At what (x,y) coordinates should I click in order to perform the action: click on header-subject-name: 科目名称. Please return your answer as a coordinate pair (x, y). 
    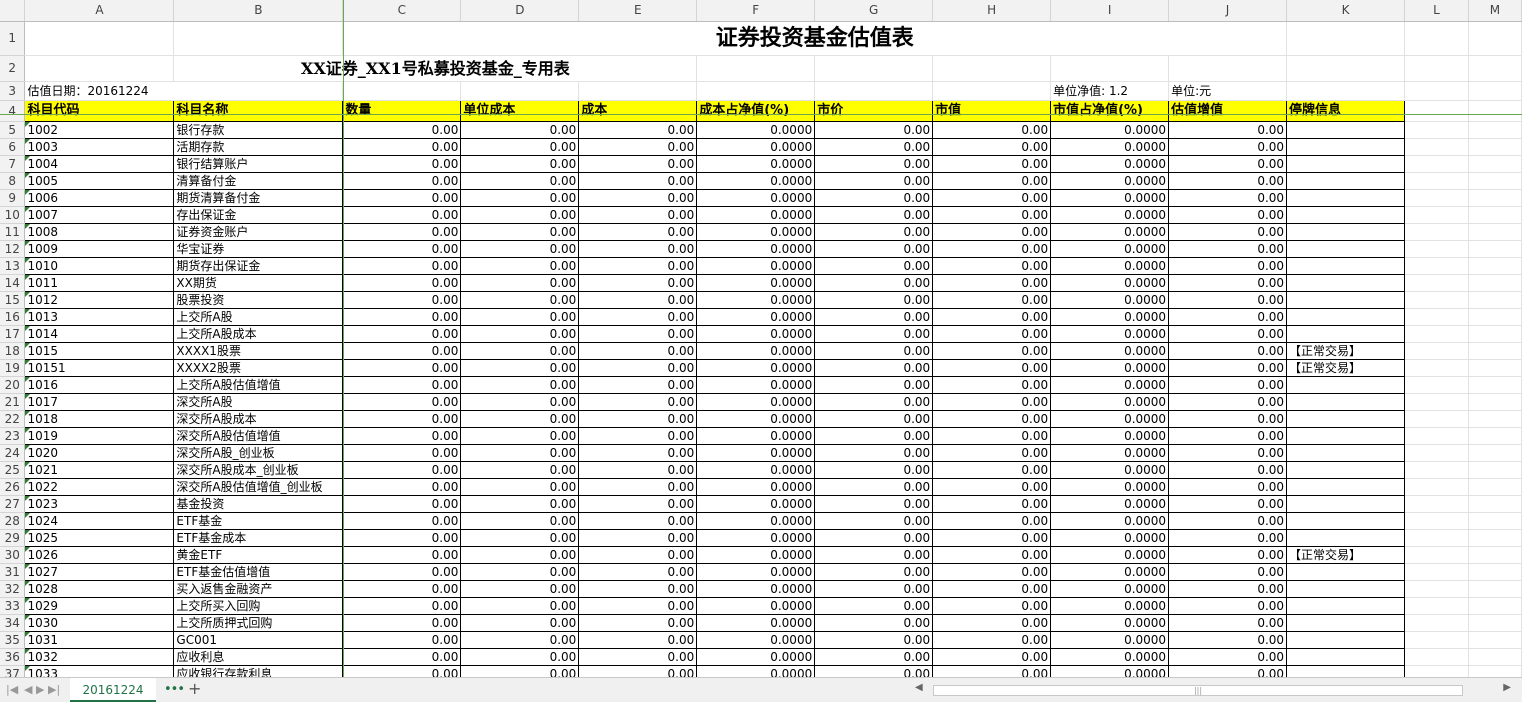
    Looking at the image, I should click on (258, 111).